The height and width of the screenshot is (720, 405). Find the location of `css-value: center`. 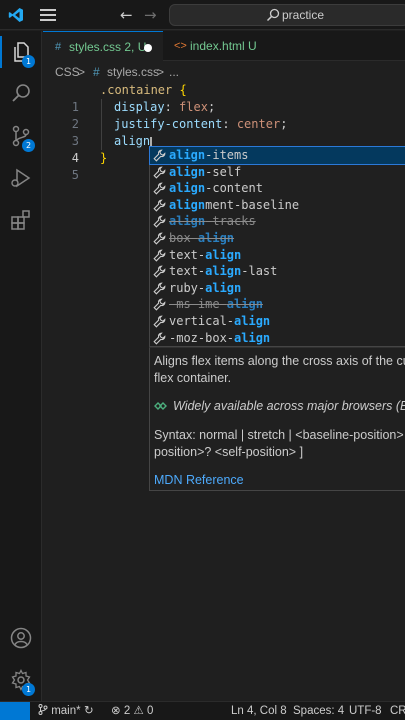

css-value: center is located at coordinates (258, 124).